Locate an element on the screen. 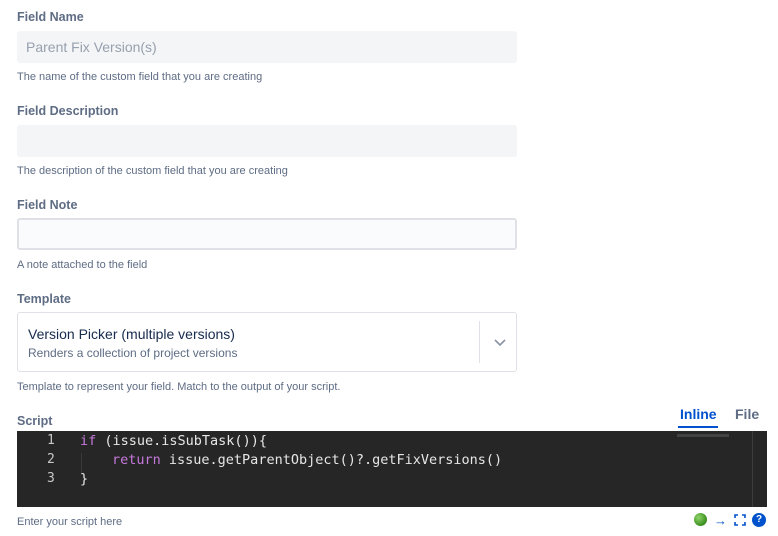 The image size is (778, 536). minimap is located at coordinates (703, 435).